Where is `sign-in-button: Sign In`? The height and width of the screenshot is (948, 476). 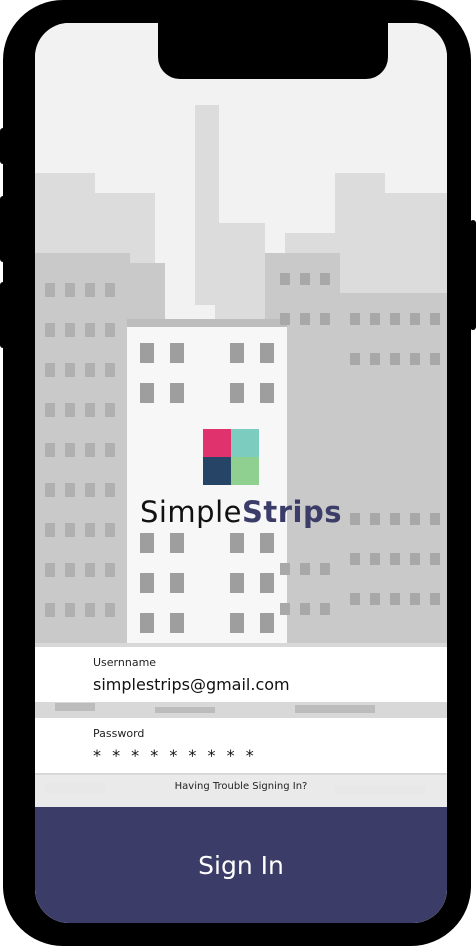 sign-in-button: Sign In is located at coordinates (241, 865).